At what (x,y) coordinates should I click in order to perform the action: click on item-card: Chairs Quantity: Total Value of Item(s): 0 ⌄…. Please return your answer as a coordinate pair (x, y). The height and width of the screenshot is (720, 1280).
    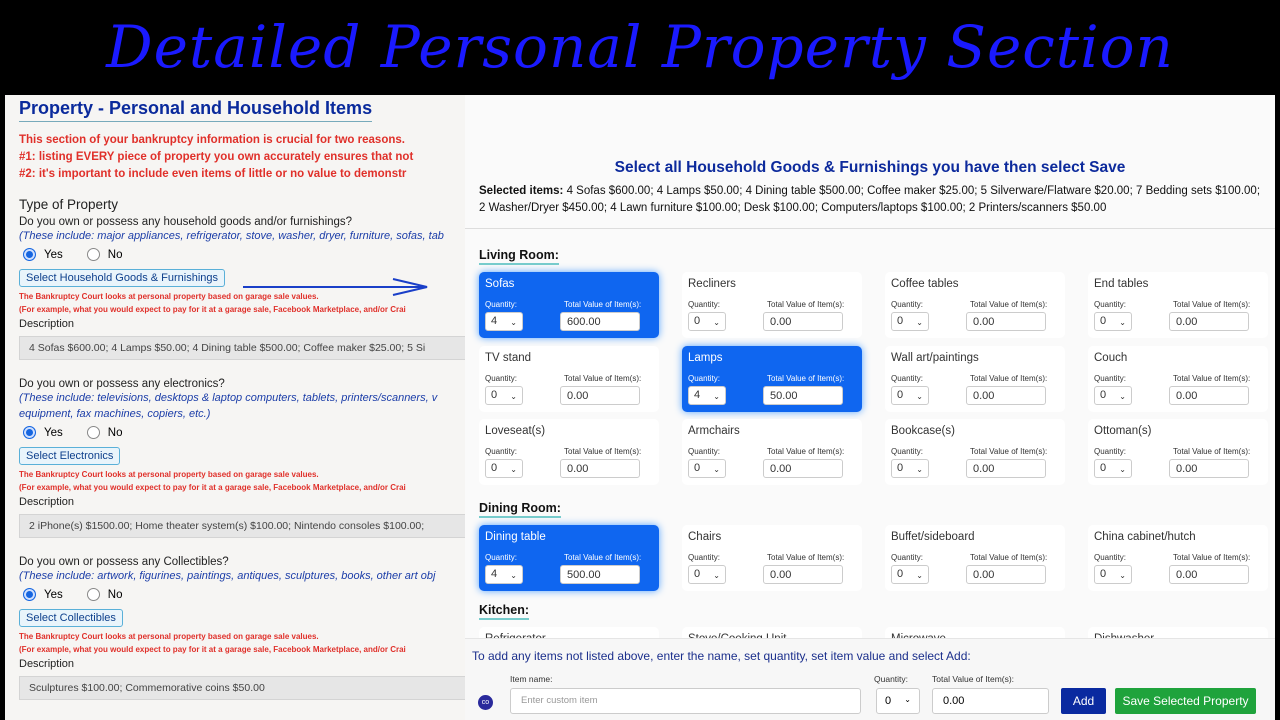
    Looking at the image, I should click on (772, 558).